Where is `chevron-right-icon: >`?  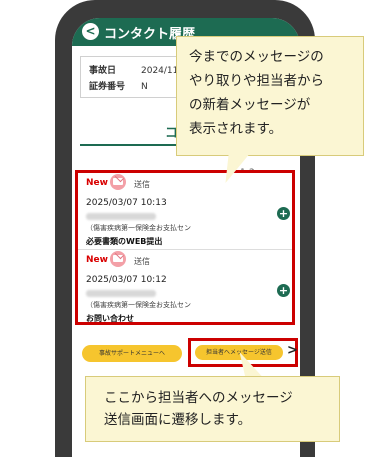
chevron-right-icon: > is located at coordinates (292, 350).